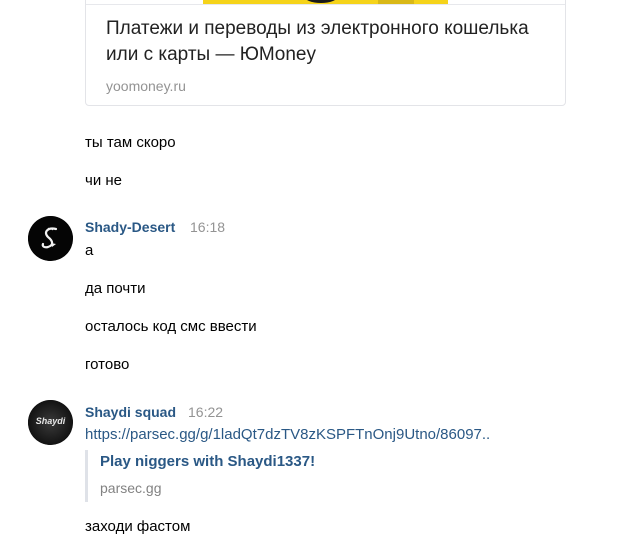  Describe the element at coordinates (131, 488) in the screenshot. I see `snippet-domain: parsec.gg` at that location.